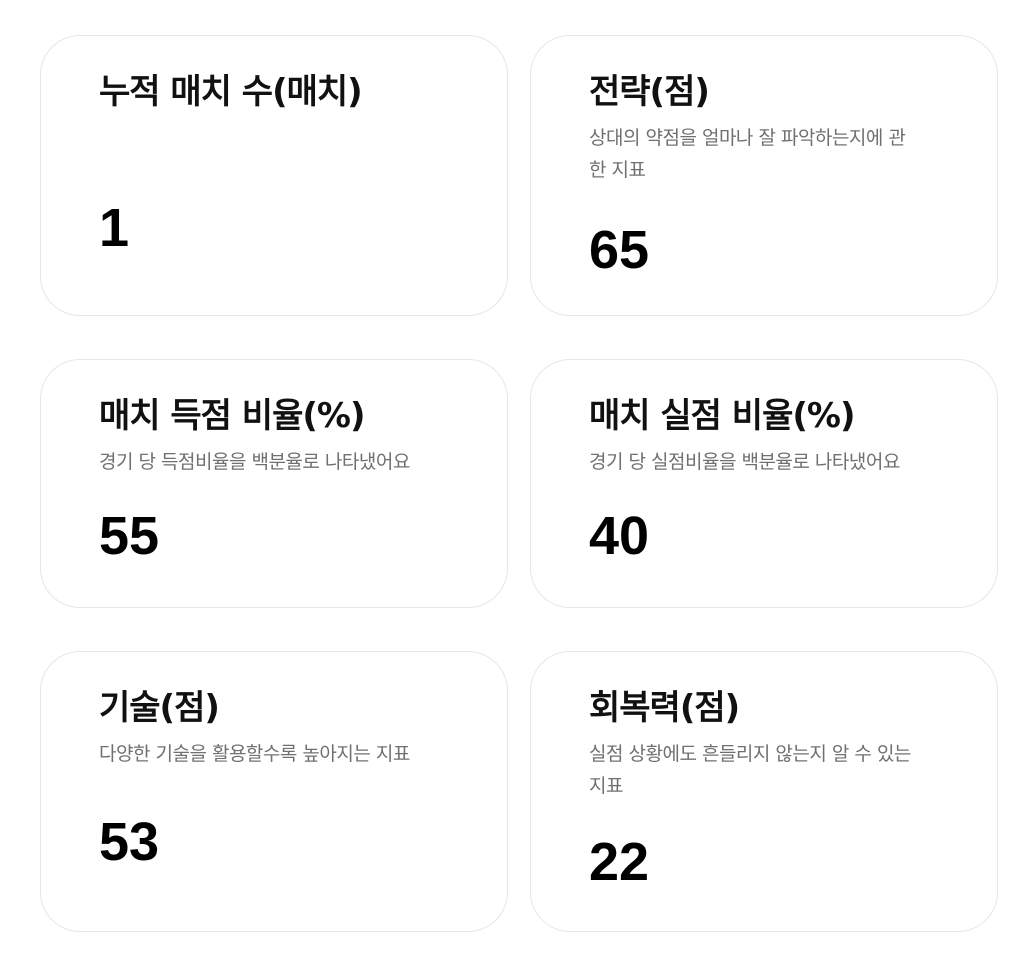  What do you see at coordinates (274, 483) in the screenshot?
I see `stat-card-scoring-rate: 매치 득점 비율(%) 경기 당 득점비율을 백분율로 나타냈어요 55` at bounding box center [274, 483].